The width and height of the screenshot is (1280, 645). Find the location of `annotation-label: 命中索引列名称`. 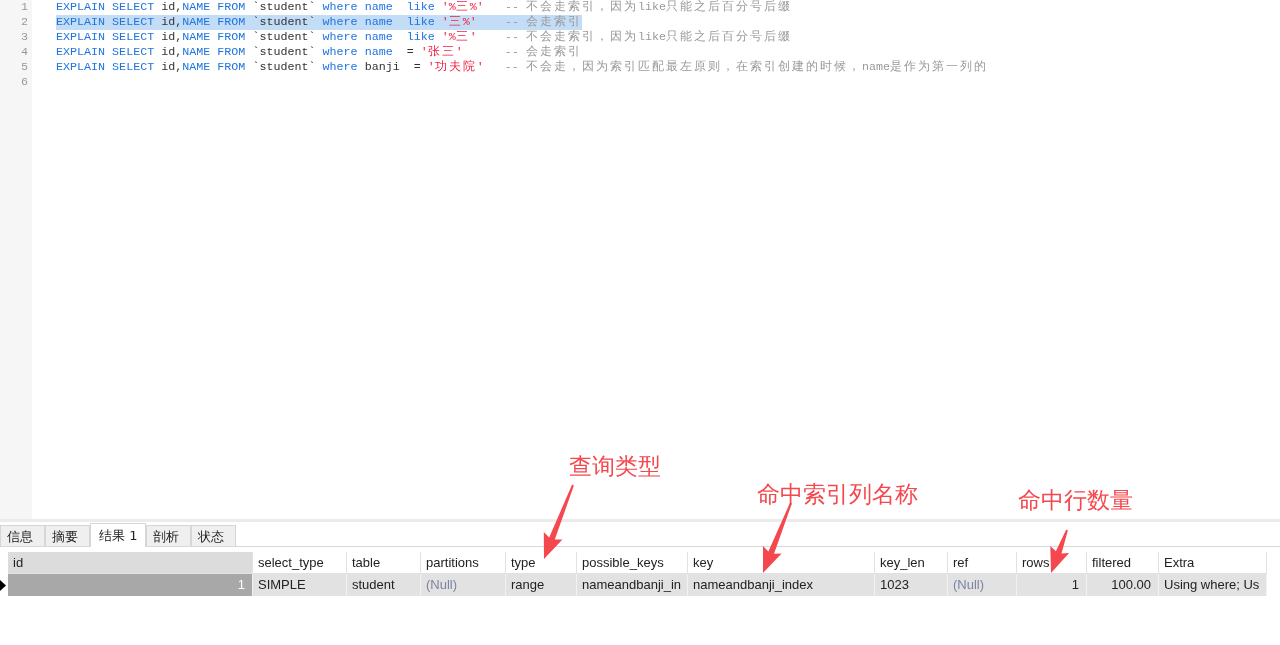

annotation-label: 命中索引列名称 is located at coordinates (837, 494).